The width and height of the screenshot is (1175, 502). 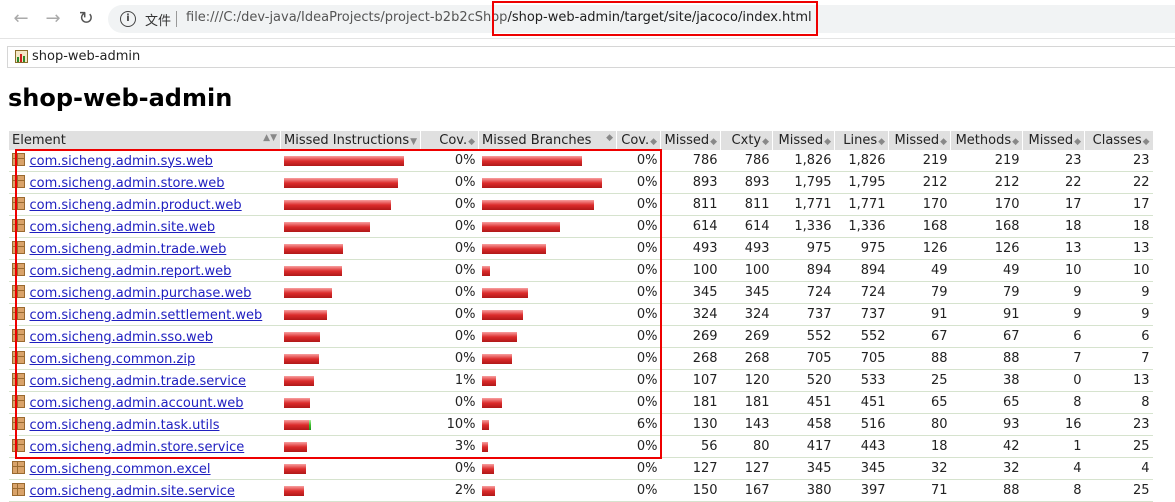 What do you see at coordinates (861, 140) in the screenshot?
I see `header-lines: Lines◆` at bounding box center [861, 140].